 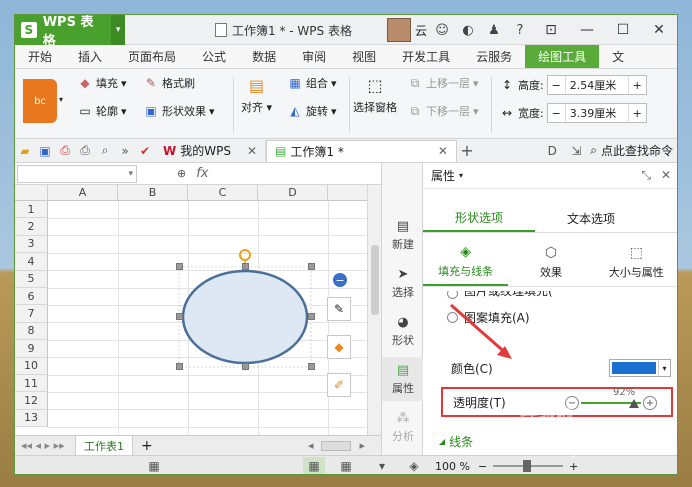 I want to click on column-header: B, so click(x=153, y=193).